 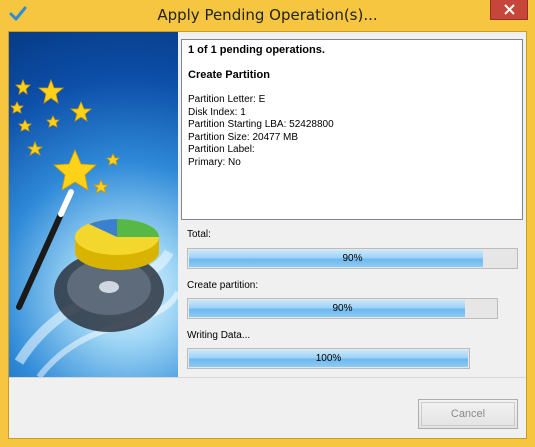 I want to click on operation-title: Create Partition, so click(x=229, y=75).